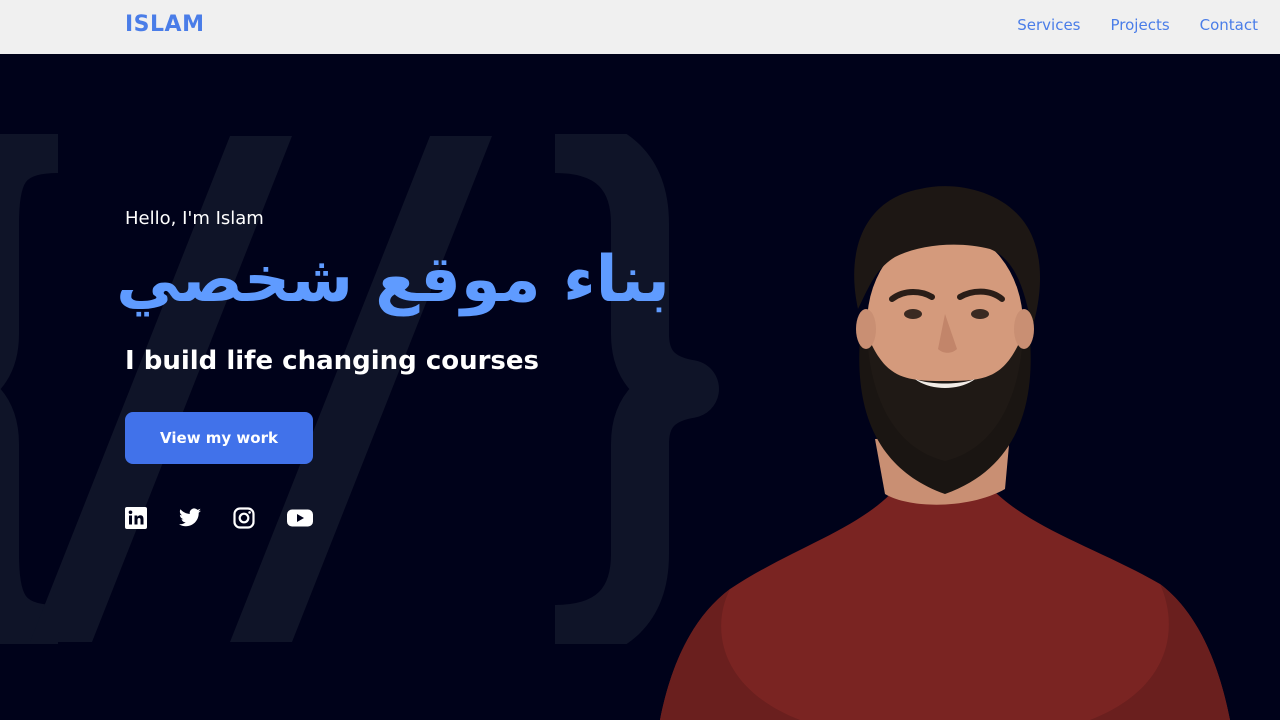 The height and width of the screenshot is (720, 1280). What do you see at coordinates (244, 518) in the screenshot?
I see `instagram-icon` at bounding box center [244, 518].